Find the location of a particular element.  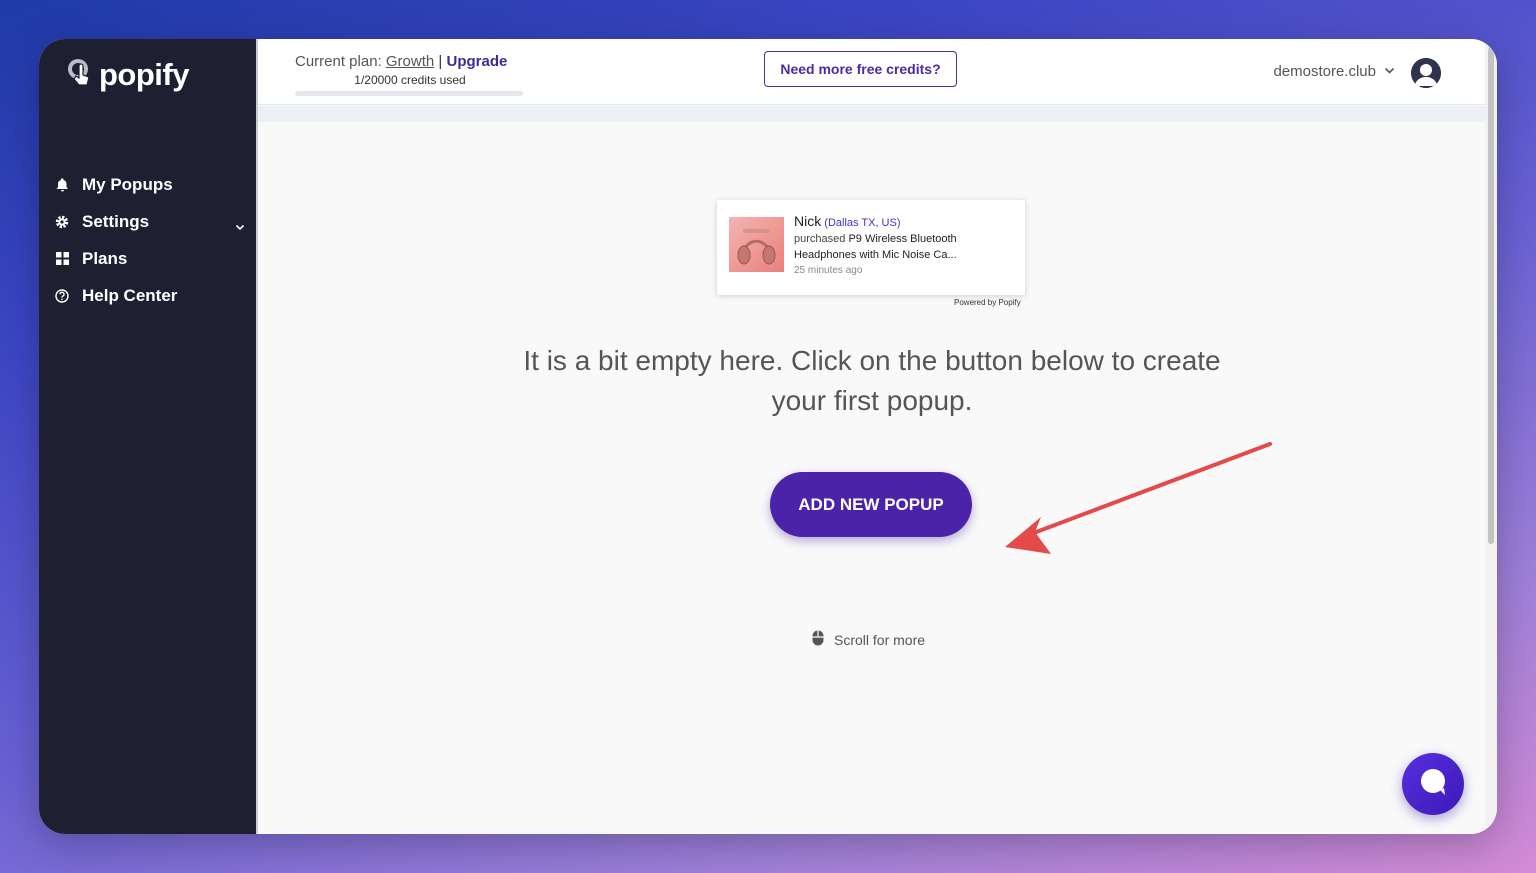

credits-progress-bar is located at coordinates (409, 93).